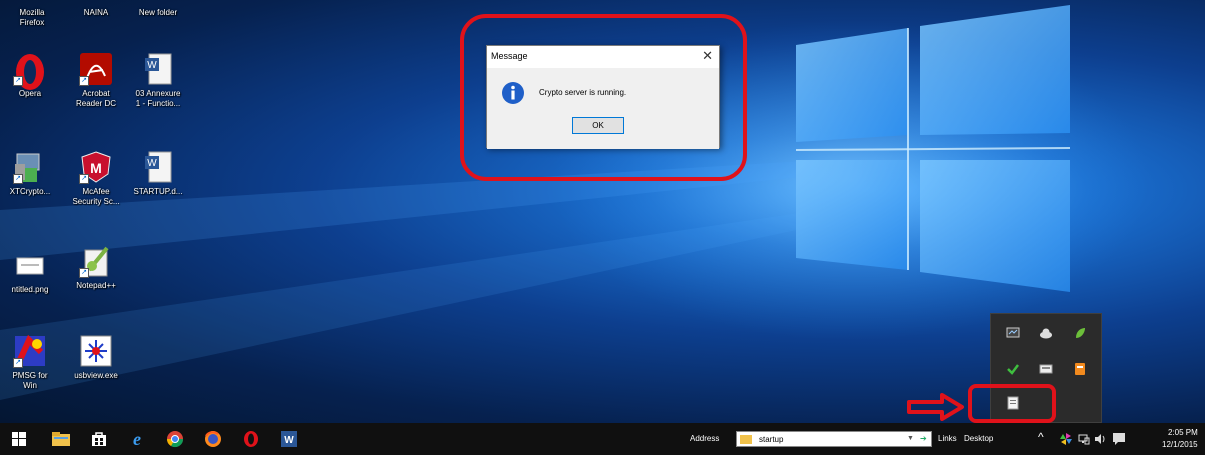  What do you see at coordinates (1012, 403) in the screenshot?
I see `annotation-highlight-tray-icon` at bounding box center [1012, 403].